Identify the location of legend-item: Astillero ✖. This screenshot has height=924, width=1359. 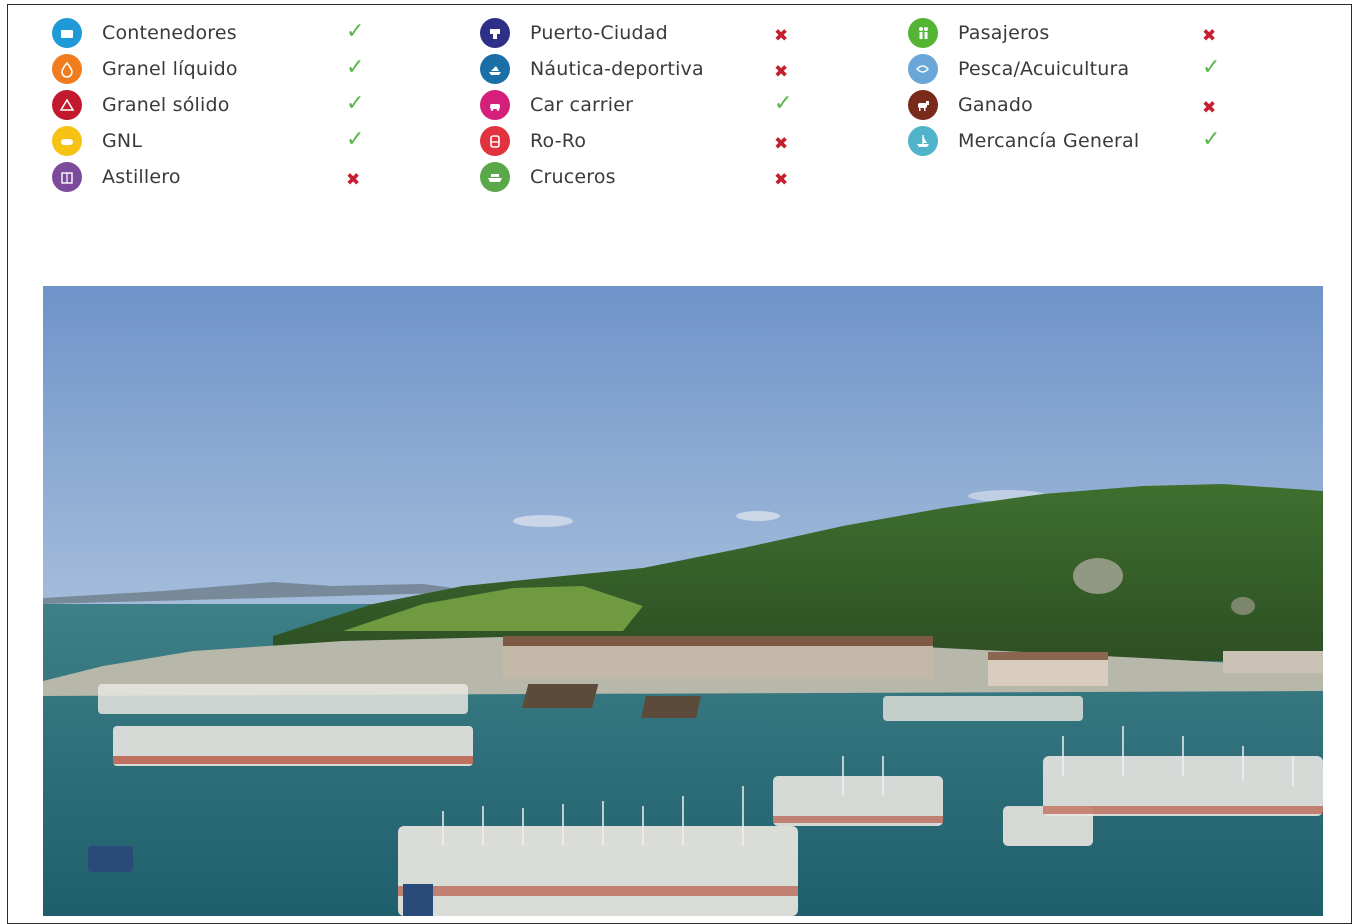
(215, 178).